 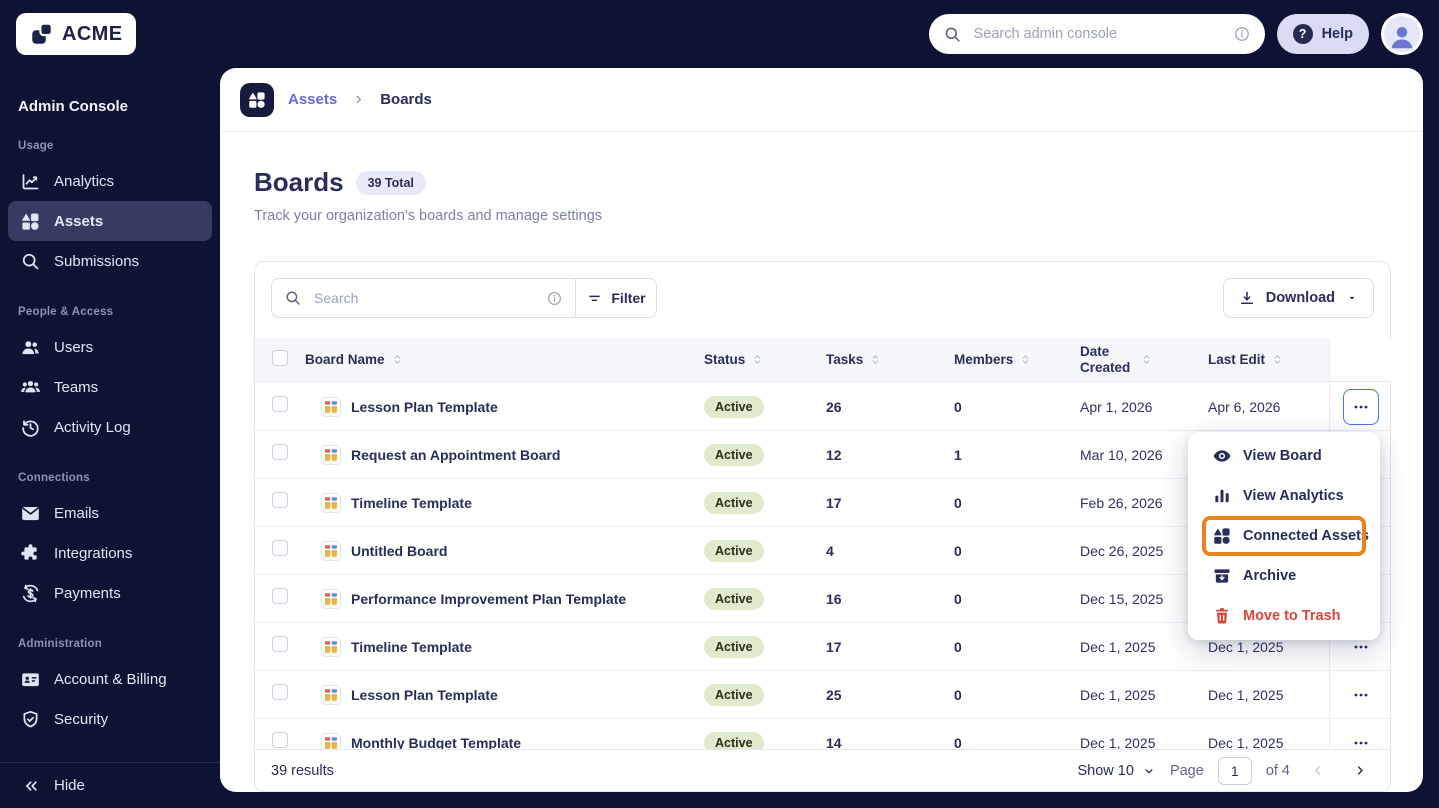 I want to click on table-search, so click(x=423, y=298).